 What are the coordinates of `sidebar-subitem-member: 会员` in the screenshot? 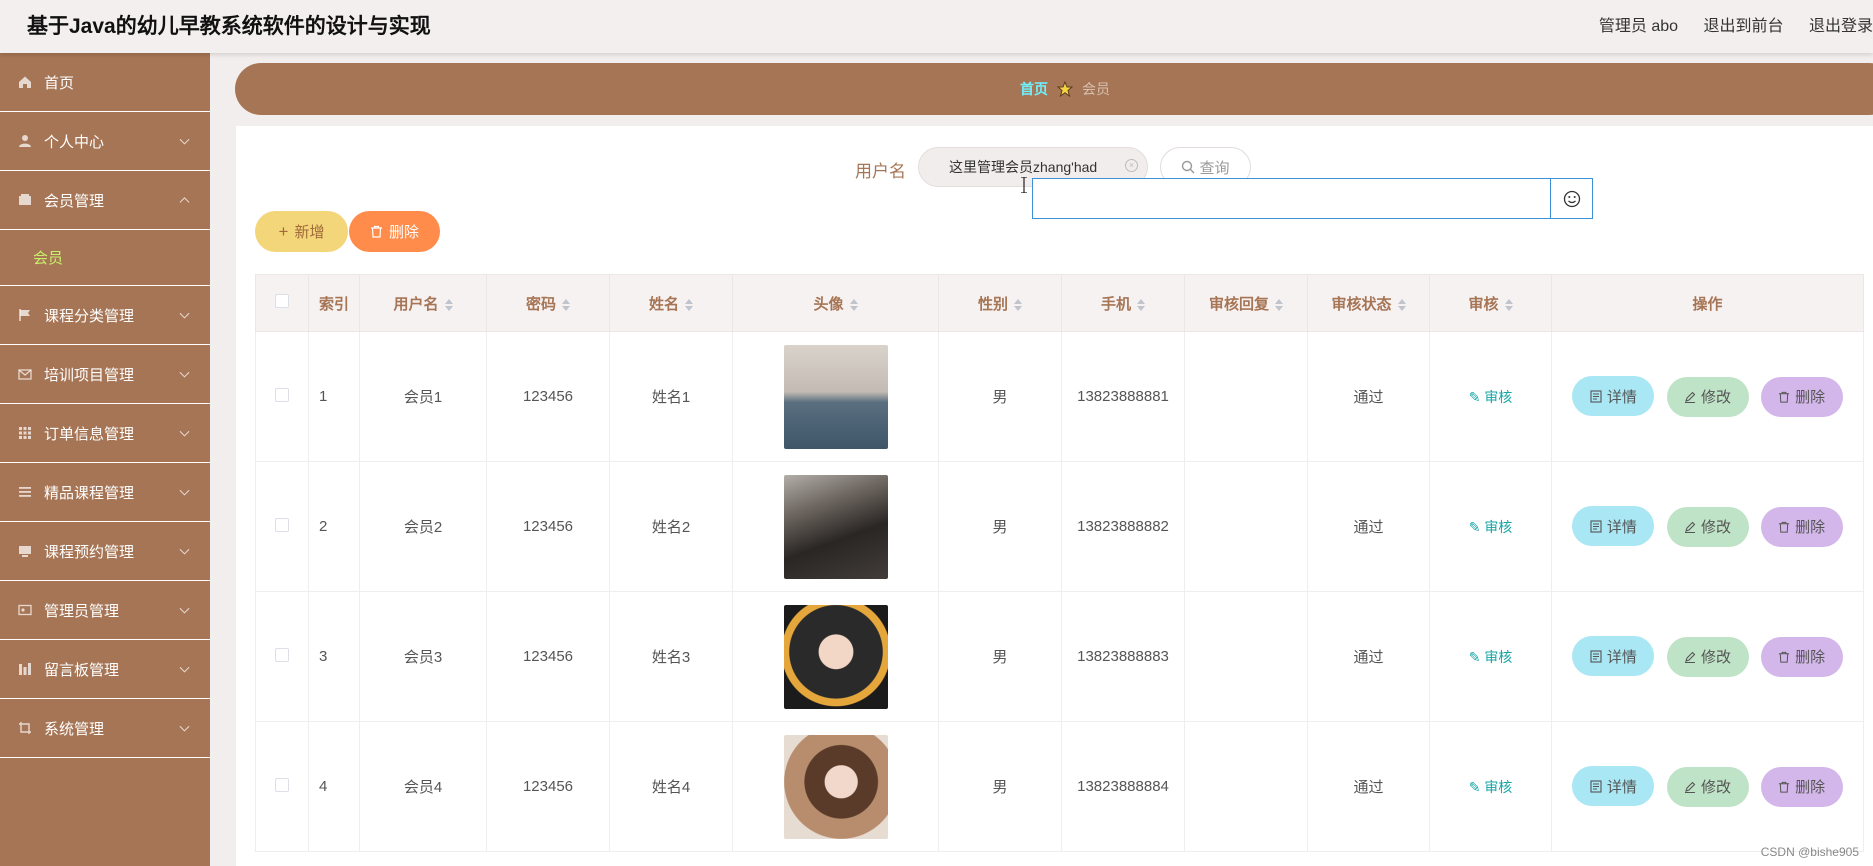 It's located at (105, 258).